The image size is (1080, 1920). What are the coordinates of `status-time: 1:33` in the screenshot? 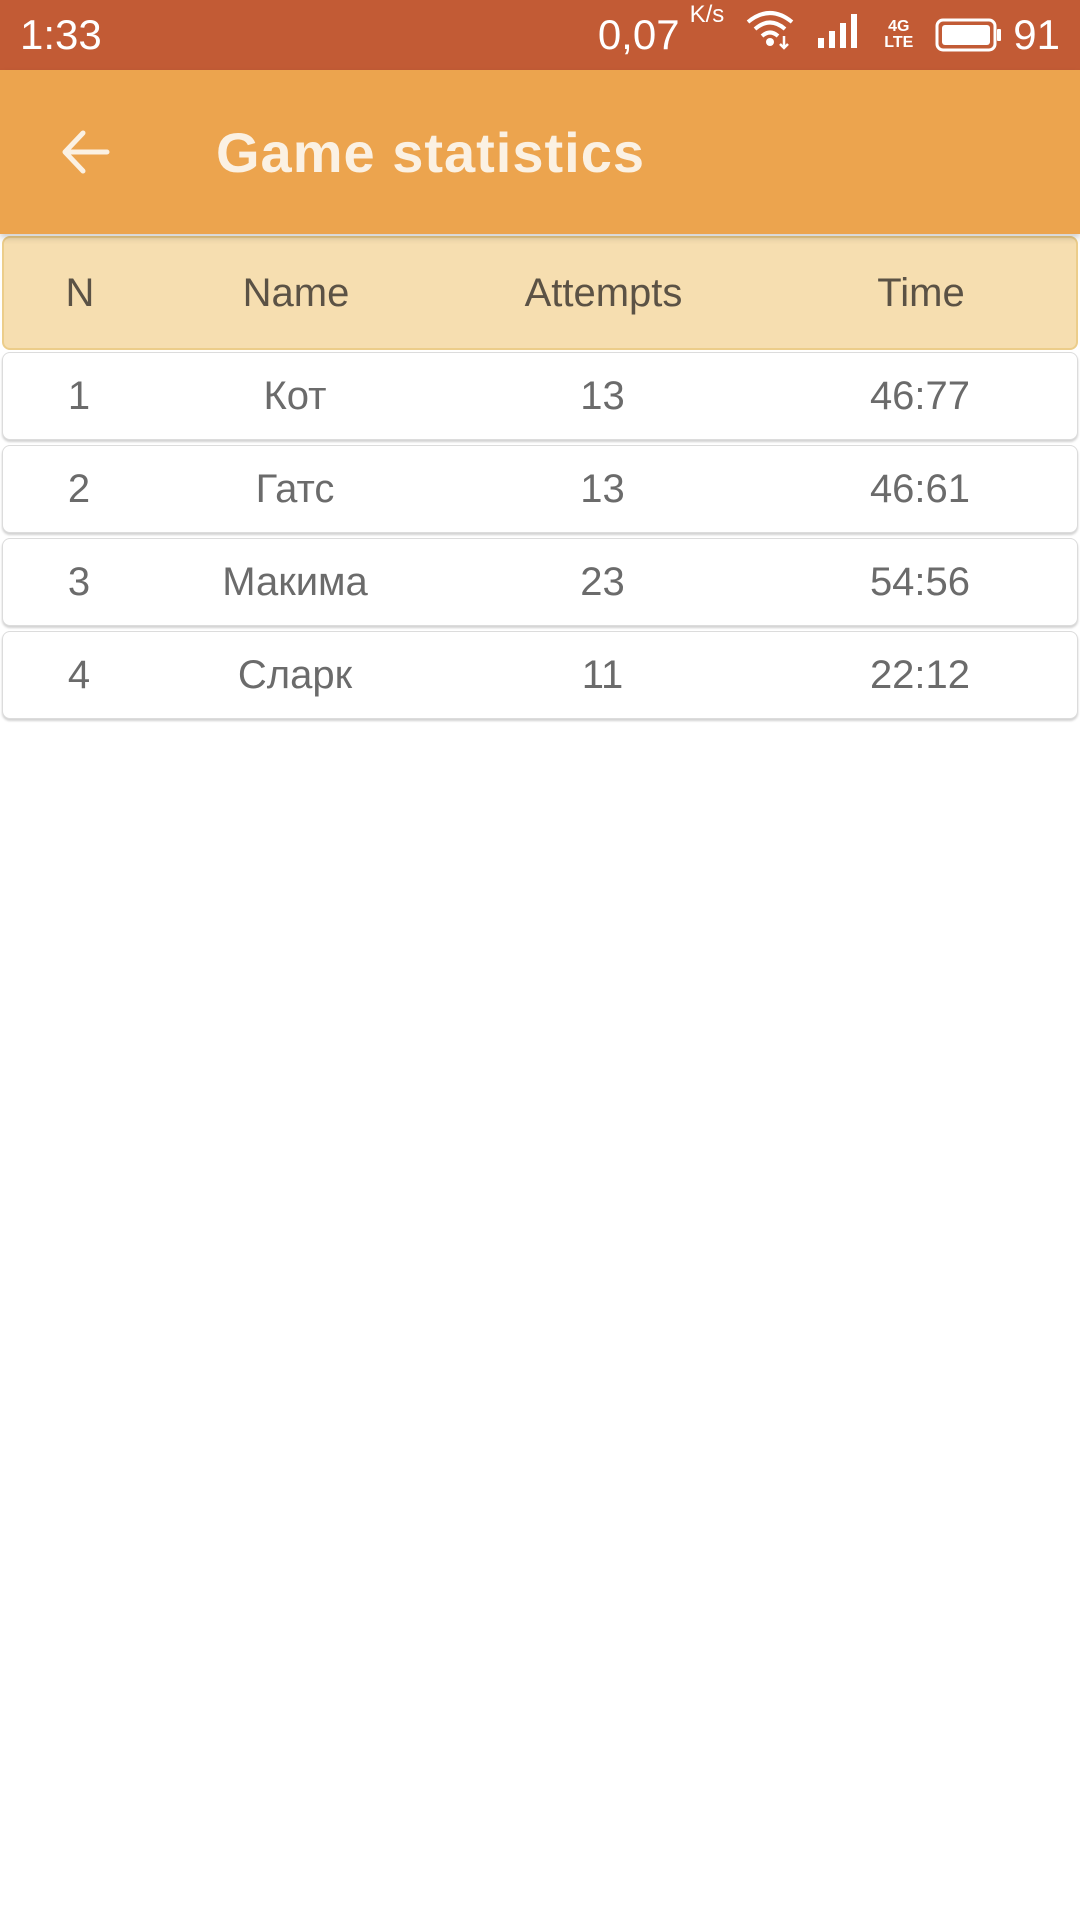 It's located at (61, 34).